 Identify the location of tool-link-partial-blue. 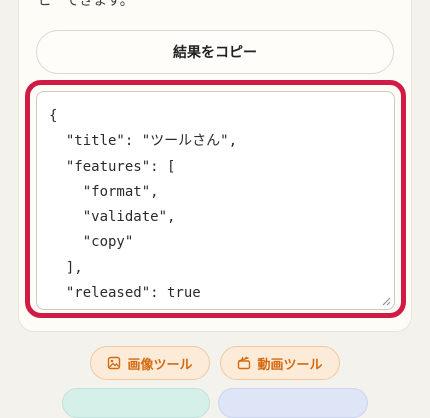
(293, 403).